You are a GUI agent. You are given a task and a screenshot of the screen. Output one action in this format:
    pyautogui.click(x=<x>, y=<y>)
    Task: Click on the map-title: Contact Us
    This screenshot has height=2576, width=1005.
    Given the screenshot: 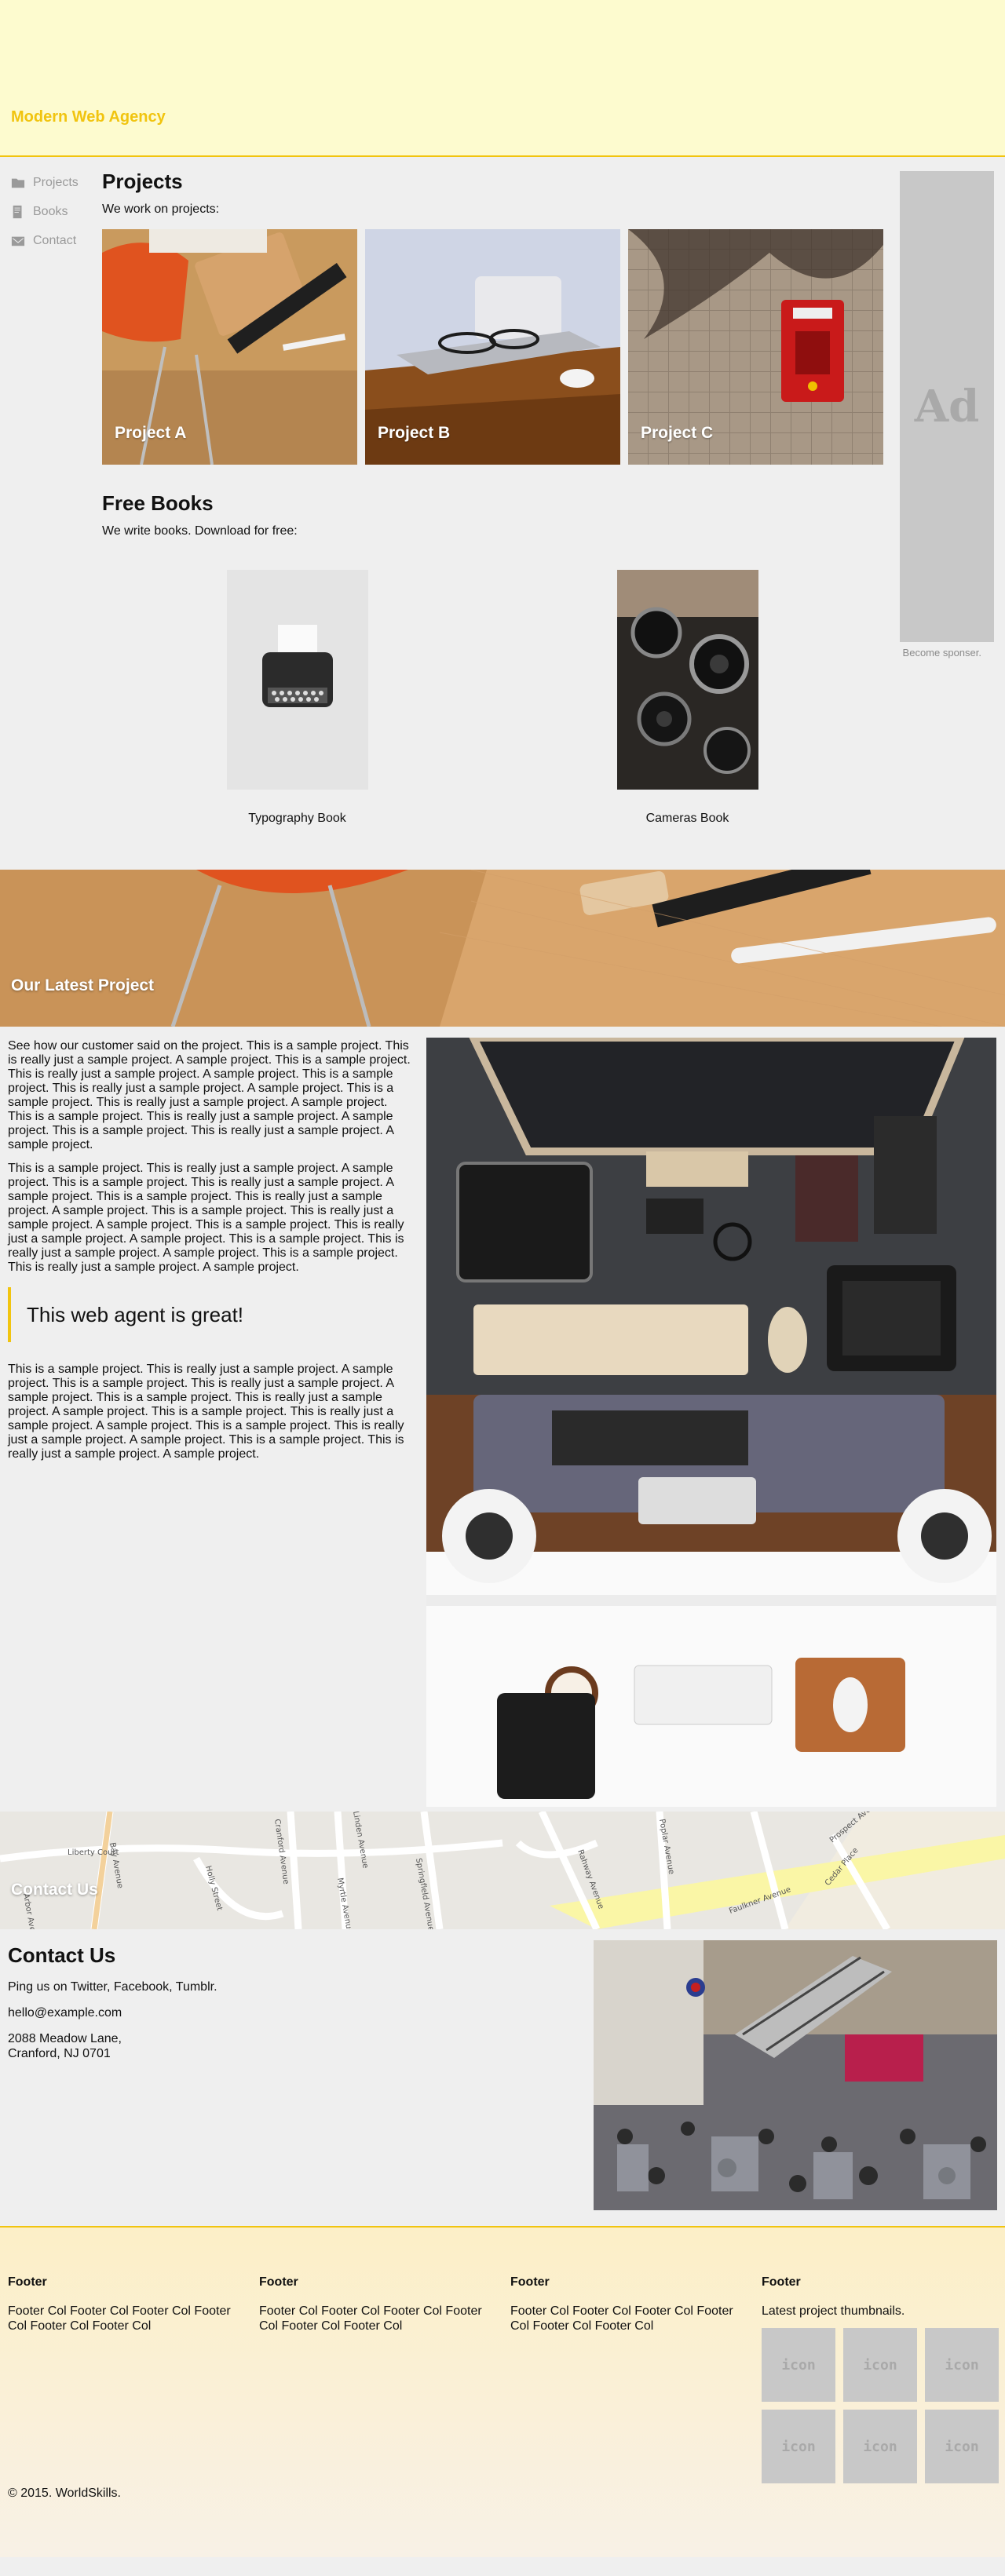 What is the action you would take?
    pyautogui.click(x=54, y=1890)
    